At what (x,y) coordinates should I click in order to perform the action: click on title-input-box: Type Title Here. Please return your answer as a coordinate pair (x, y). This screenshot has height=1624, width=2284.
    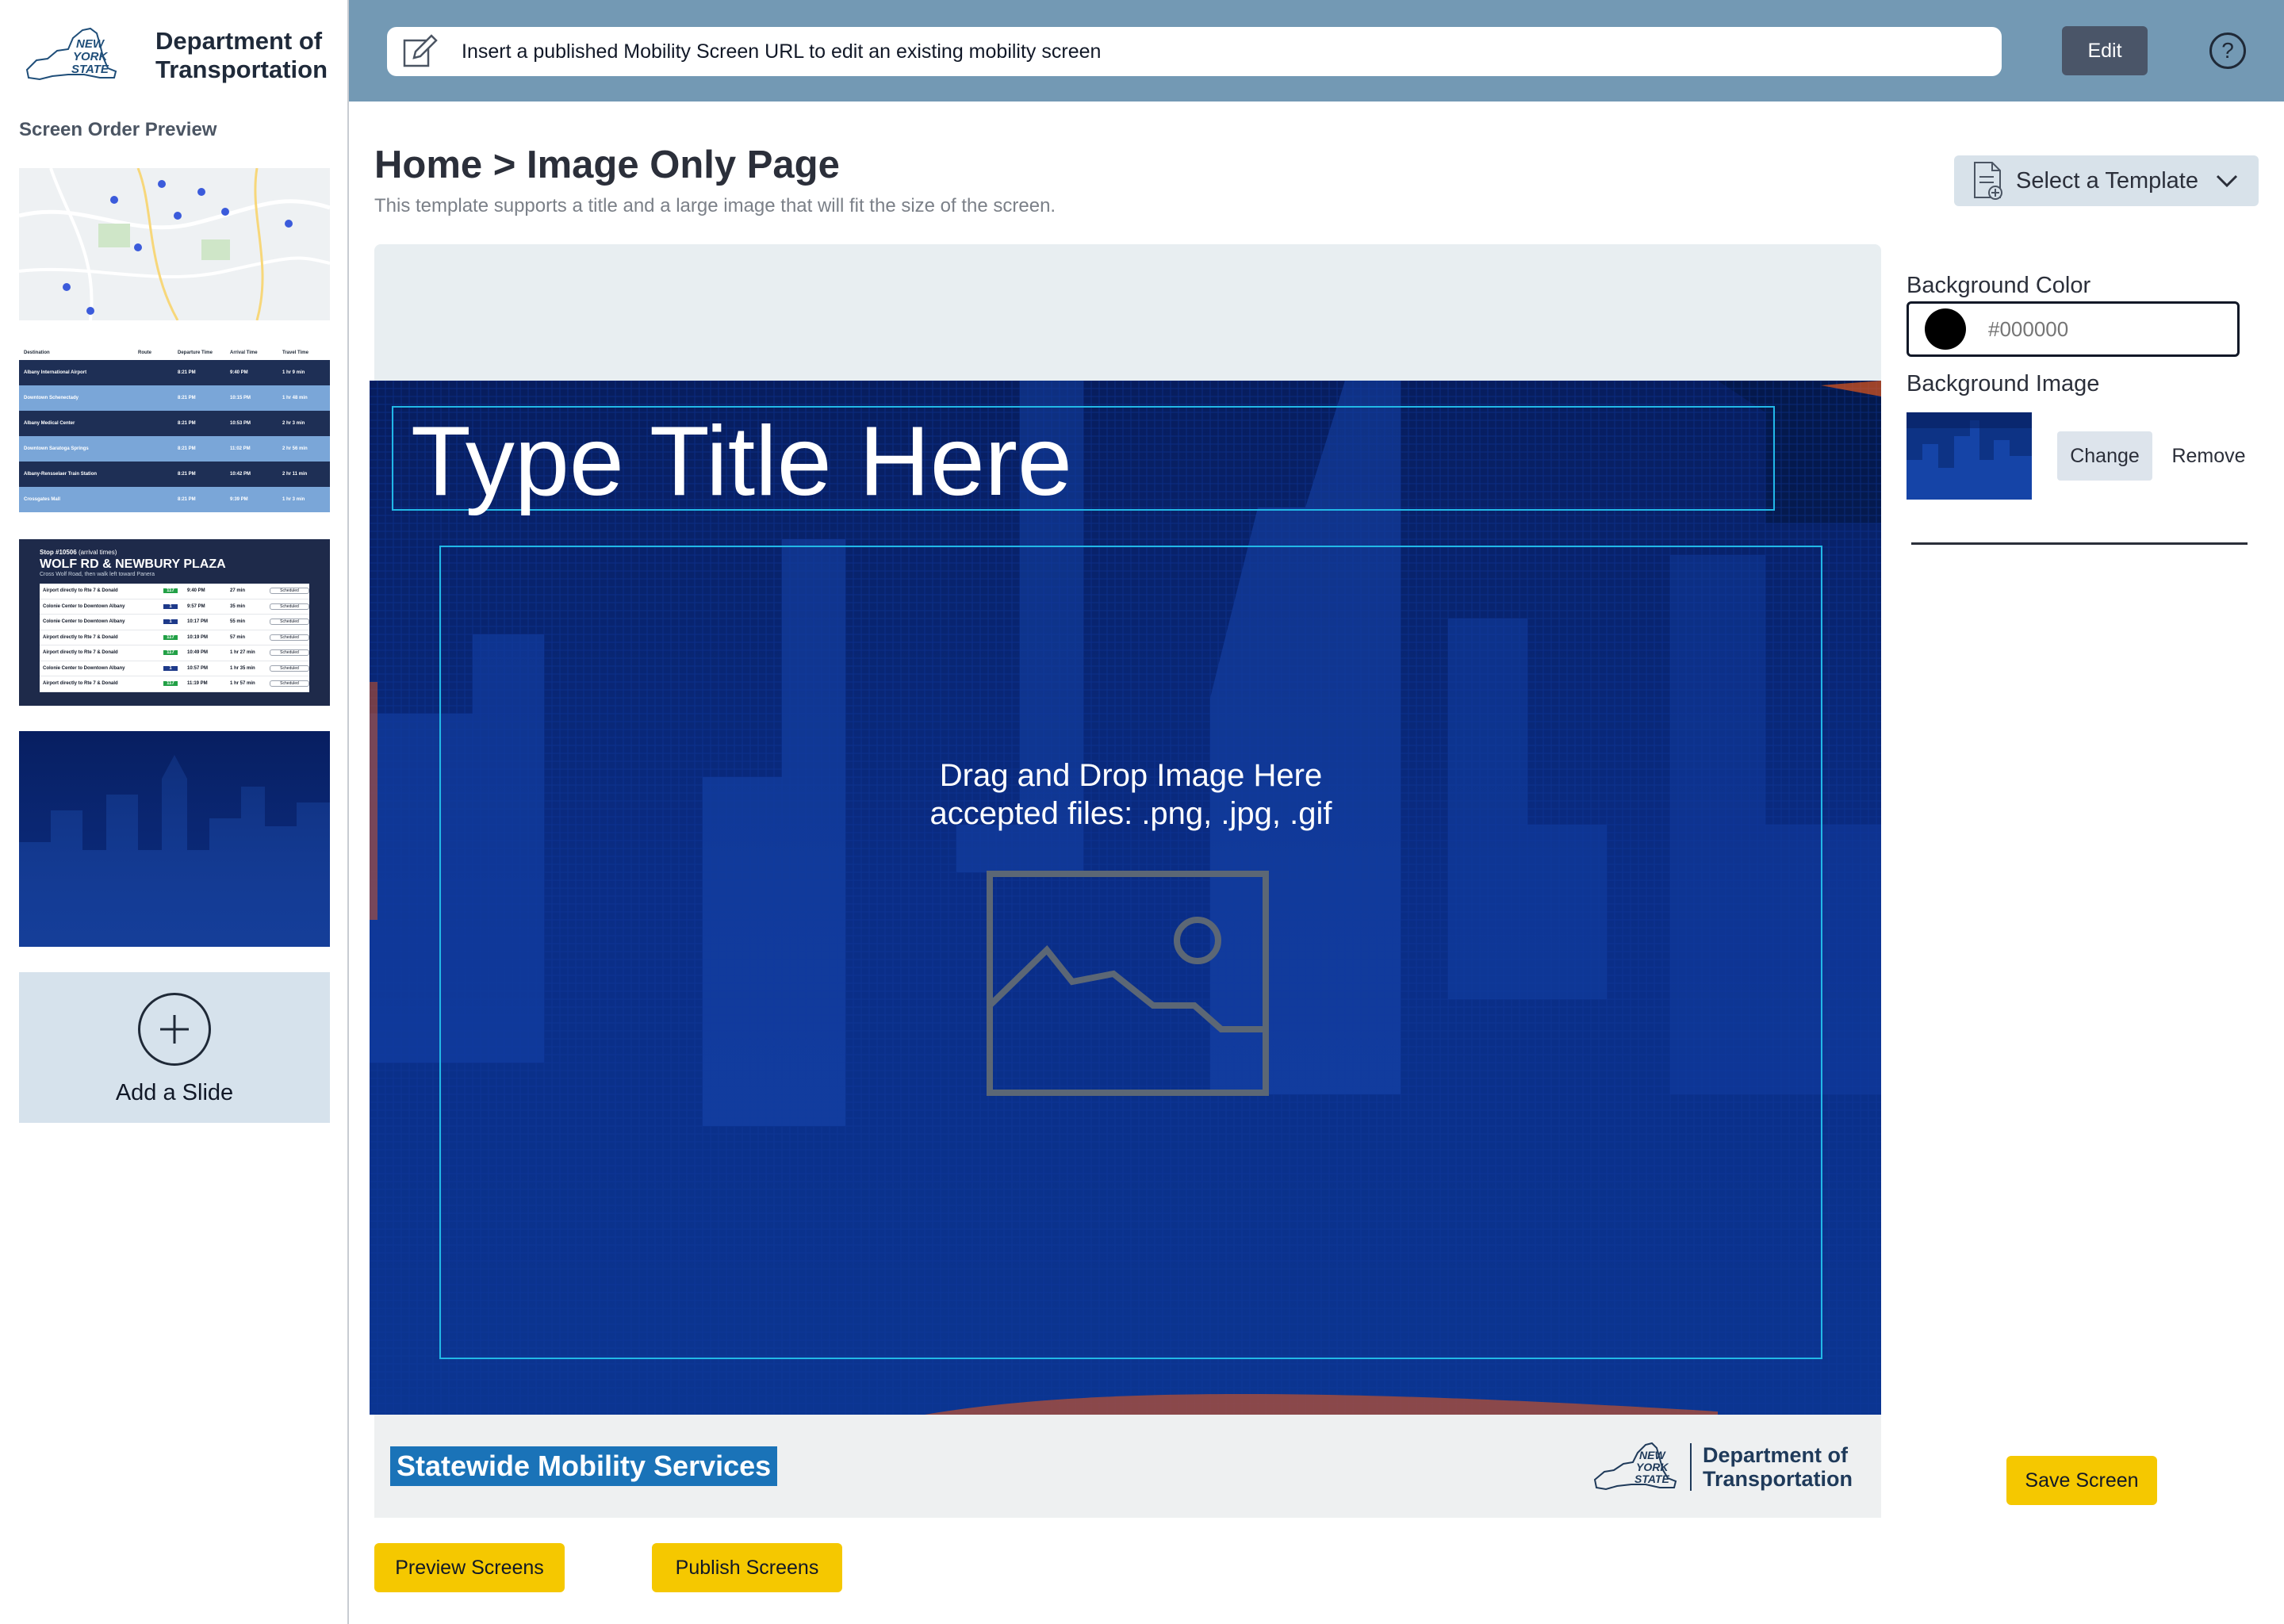
    Looking at the image, I should click on (1083, 459).